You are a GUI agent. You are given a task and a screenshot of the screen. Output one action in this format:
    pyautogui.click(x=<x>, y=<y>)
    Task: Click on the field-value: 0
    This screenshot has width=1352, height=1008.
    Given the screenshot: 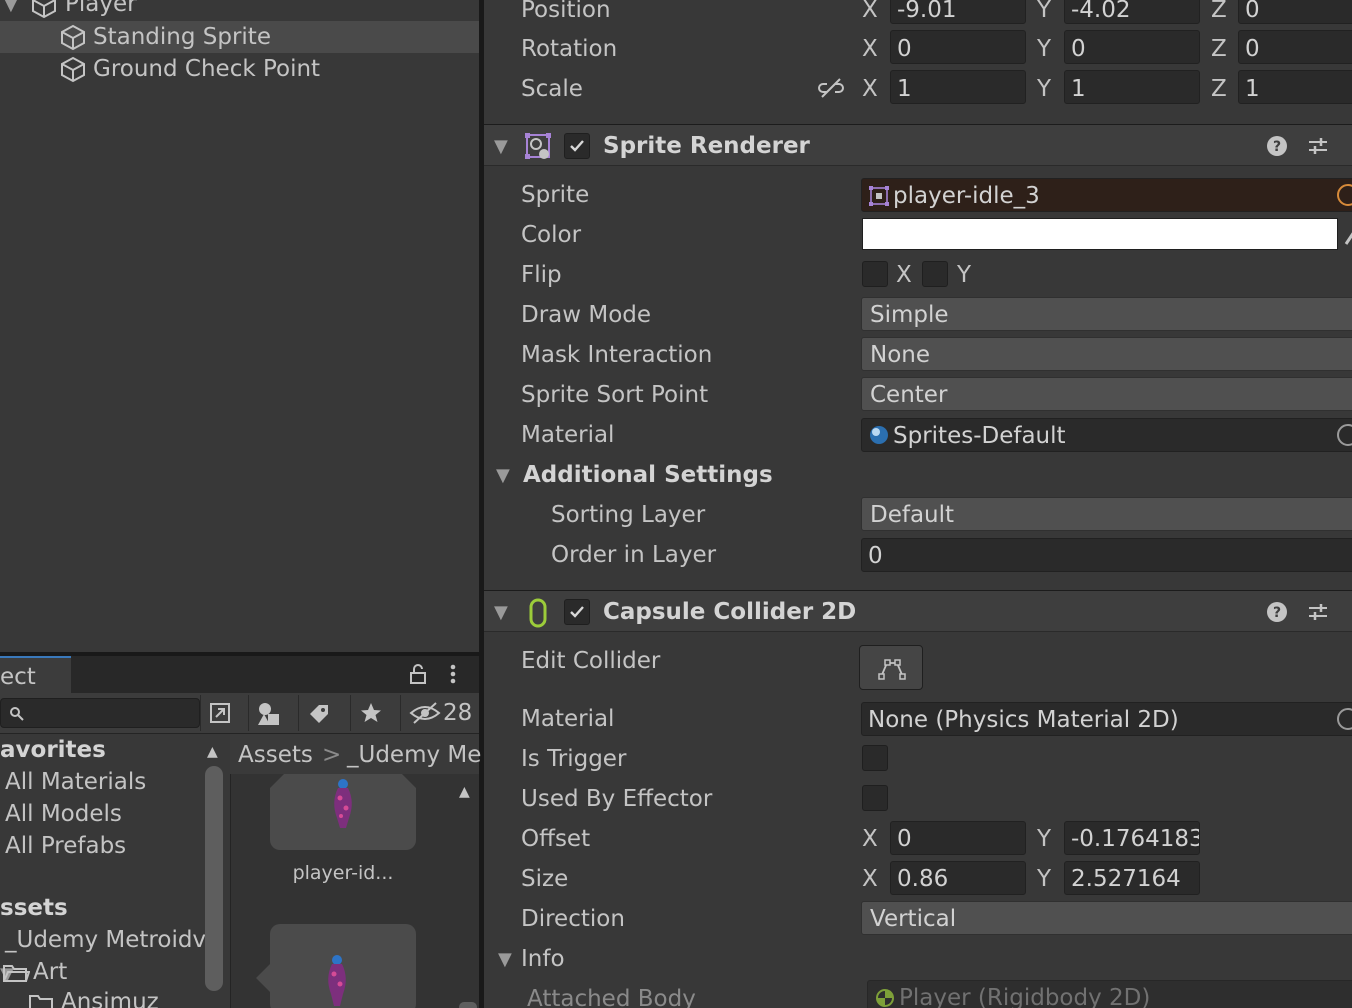 What is the action you would take?
    pyautogui.click(x=1078, y=49)
    